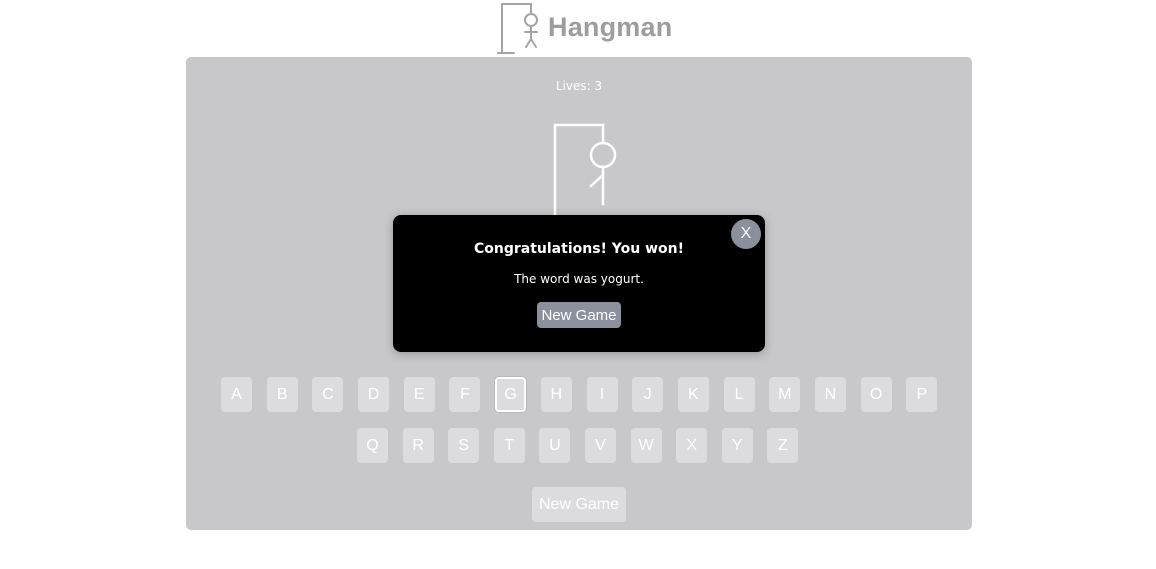  I want to click on key-t: T, so click(509, 445).